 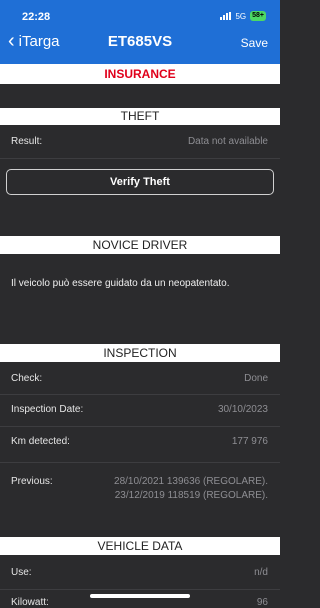 I want to click on verify-theft-button: Verify Theft, so click(x=140, y=182).